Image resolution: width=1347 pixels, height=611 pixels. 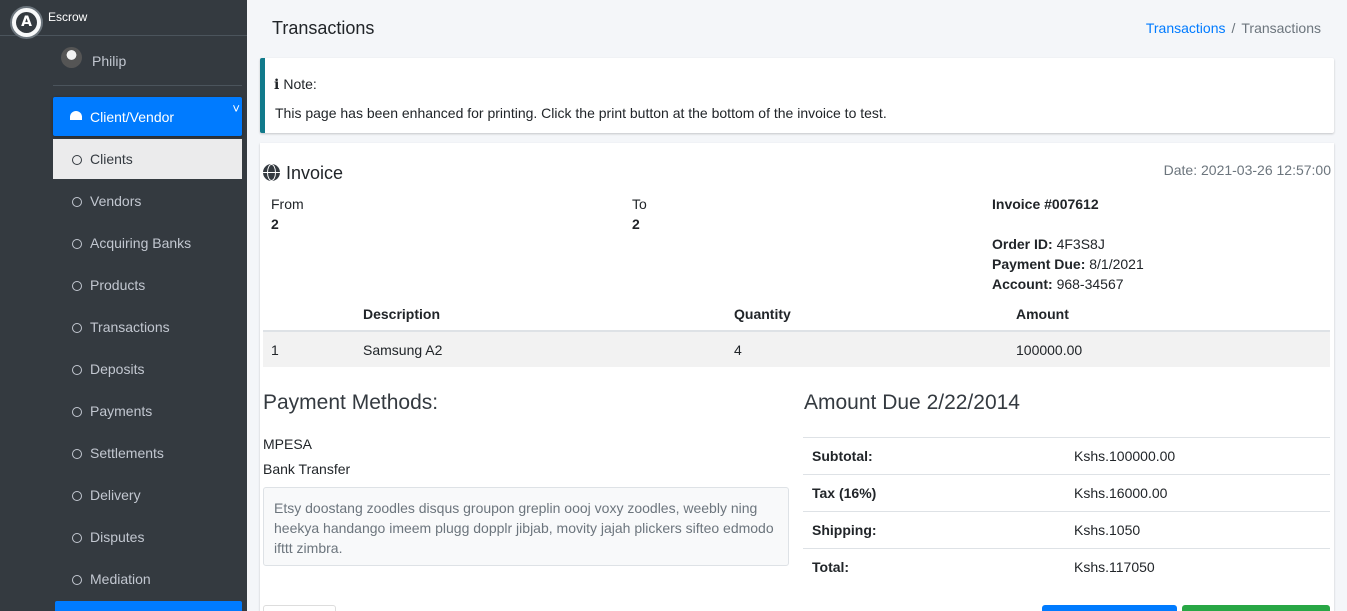 I want to click on sidebar-item-label: Delivery, so click(x=115, y=495).